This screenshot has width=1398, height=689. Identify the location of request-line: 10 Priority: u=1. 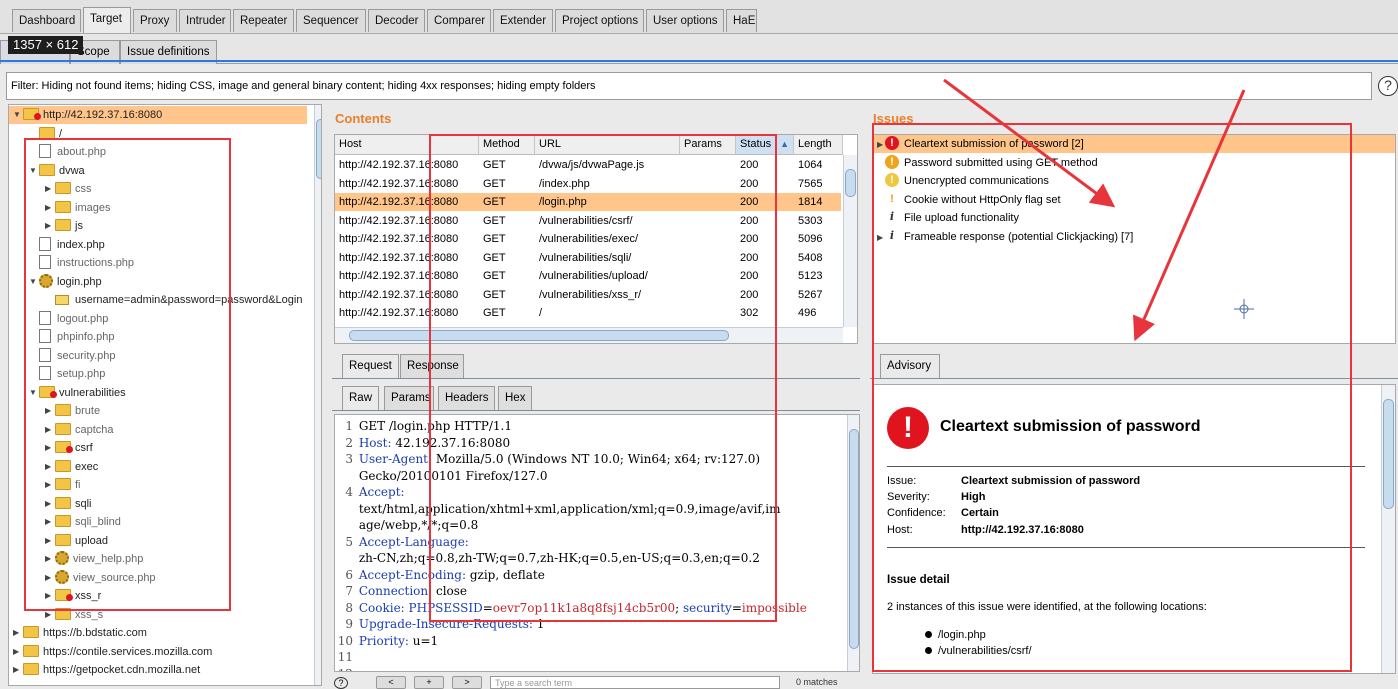
(386, 641).